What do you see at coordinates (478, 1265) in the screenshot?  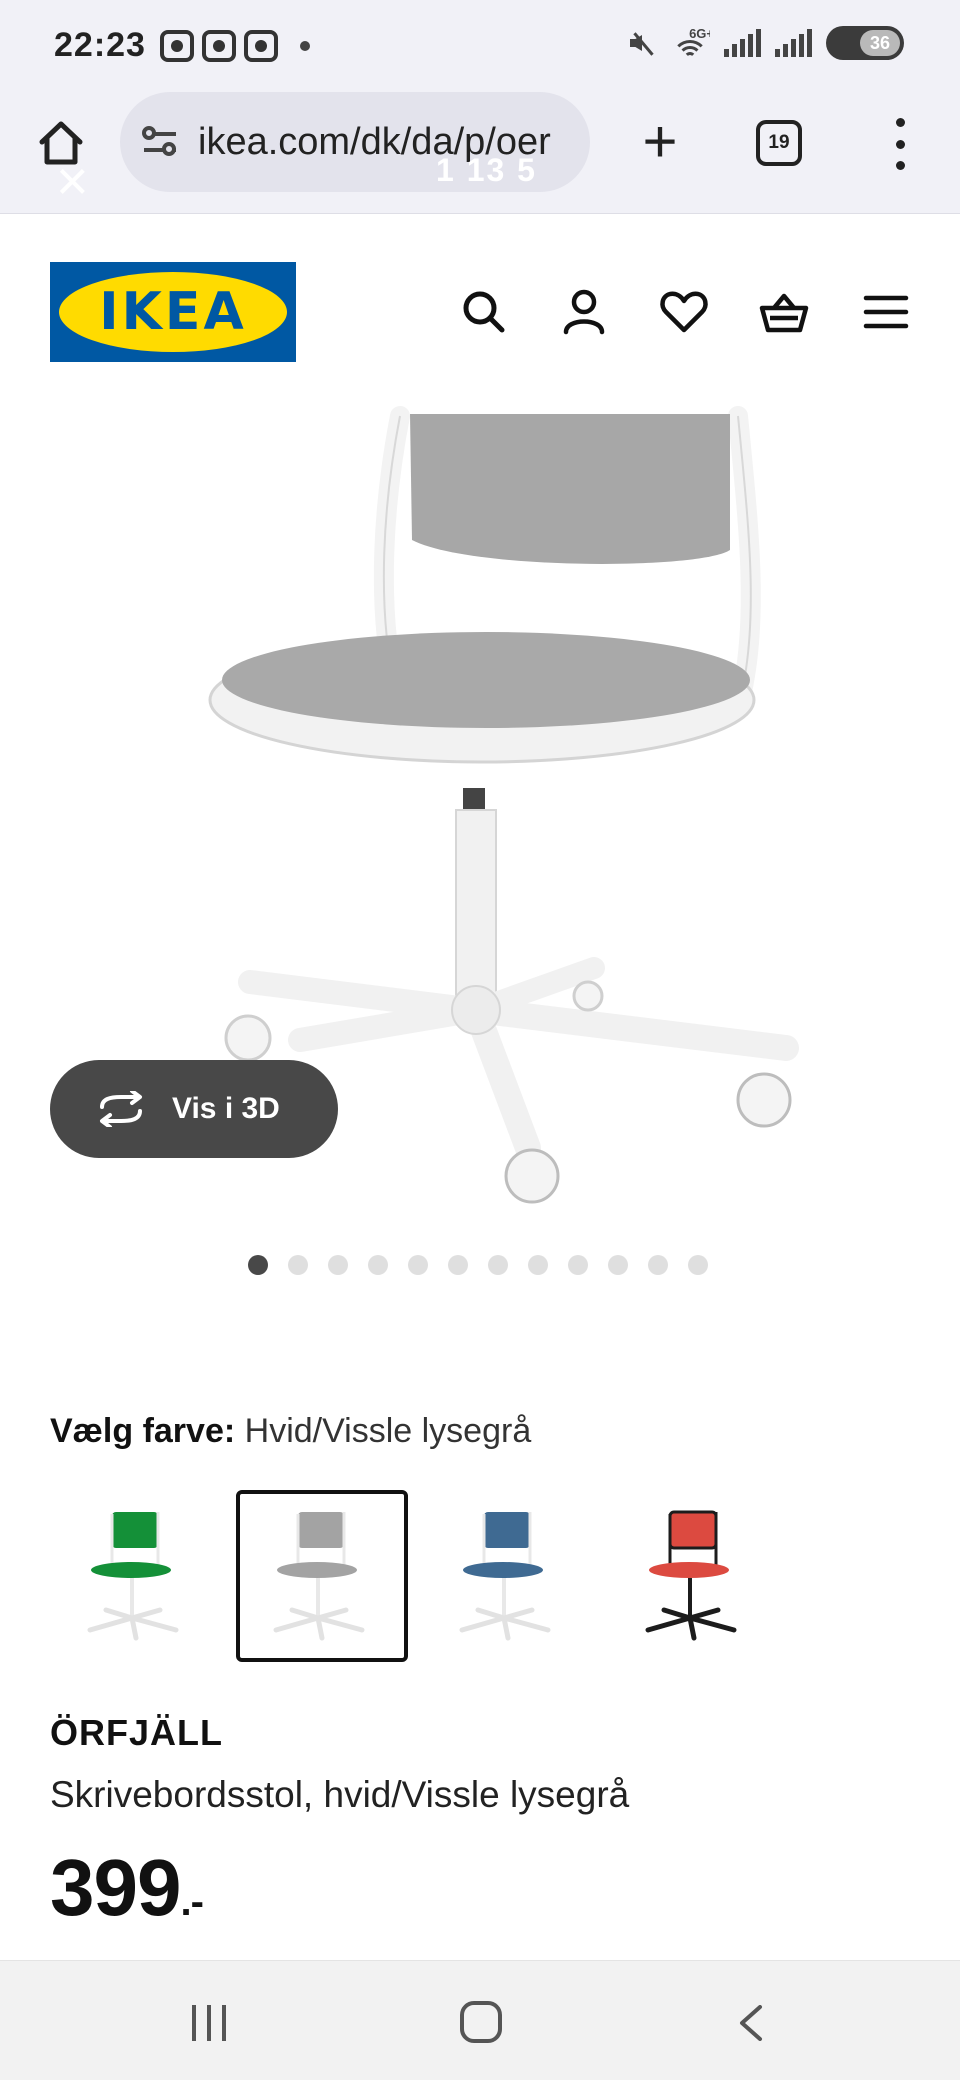 I see `image-pagination` at bounding box center [478, 1265].